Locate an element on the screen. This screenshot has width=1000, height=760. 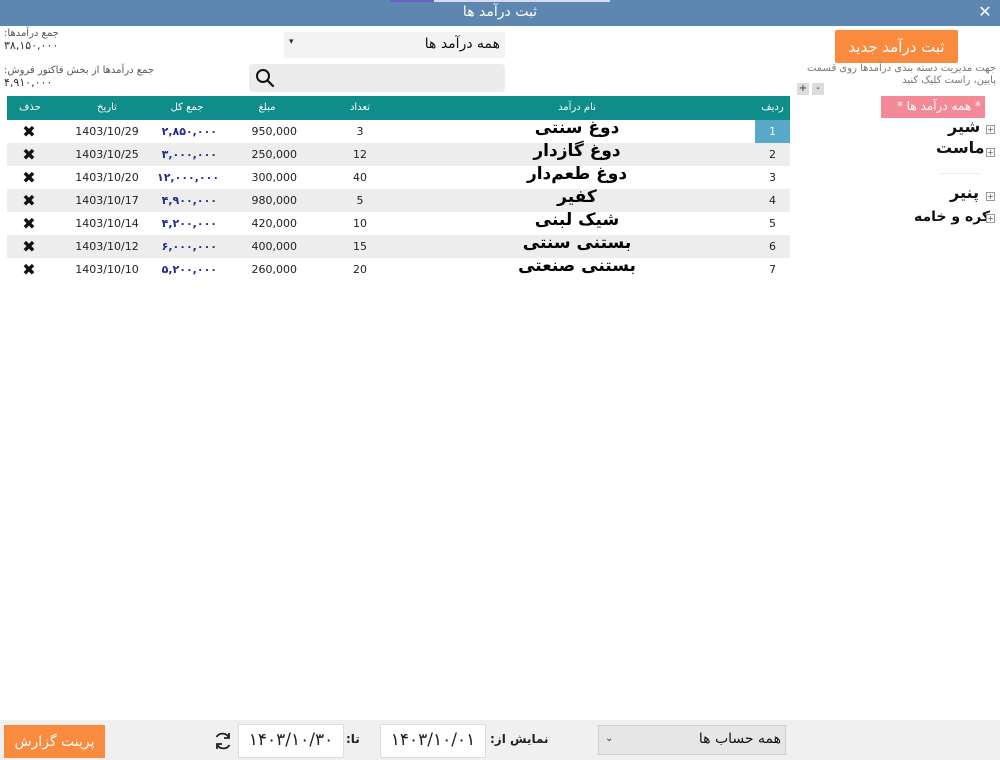
row-amount: 300,000 is located at coordinates (274, 177).